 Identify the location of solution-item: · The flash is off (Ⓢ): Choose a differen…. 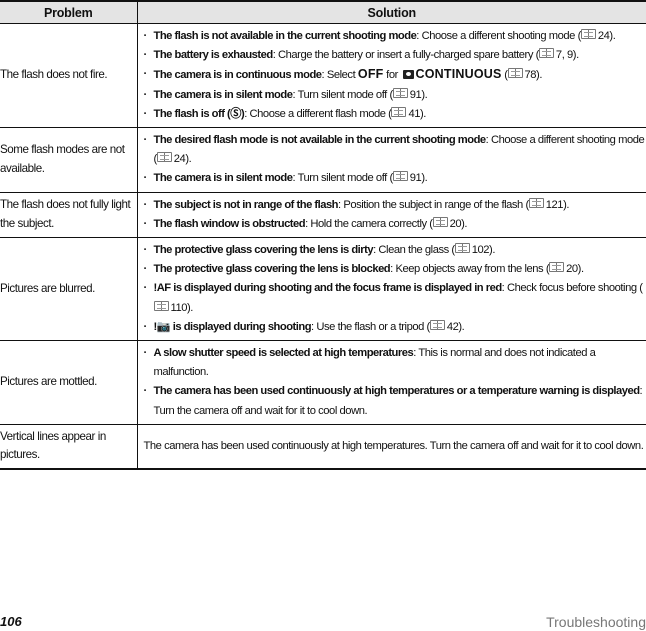
(395, 114).